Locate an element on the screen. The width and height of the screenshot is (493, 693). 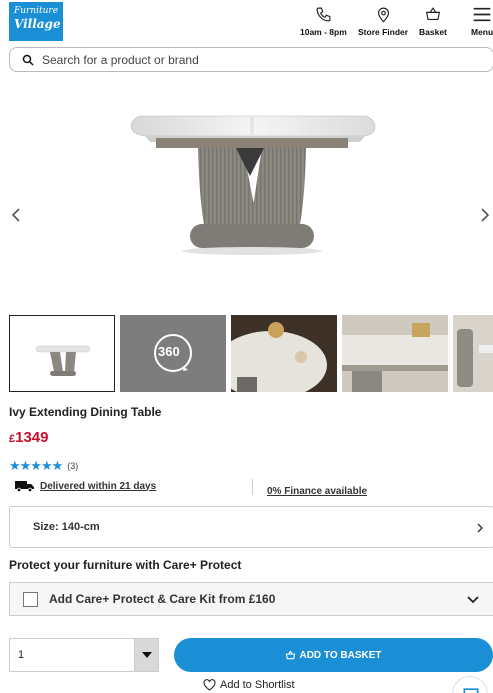
chevron-down-icon is located at coordinates (473, 600).